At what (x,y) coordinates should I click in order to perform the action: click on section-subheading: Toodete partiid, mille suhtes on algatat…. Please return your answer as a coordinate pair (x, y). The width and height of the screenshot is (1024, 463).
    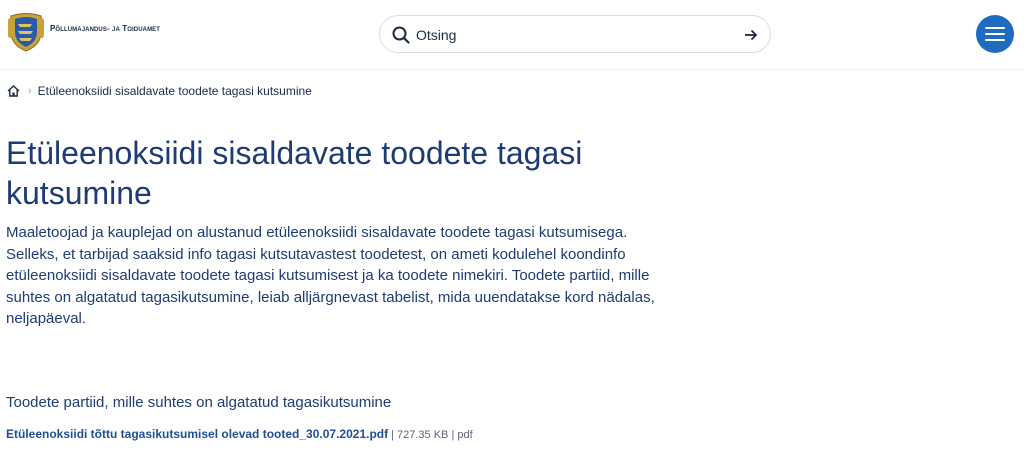
    Looking at the image, I should click on (199, 402).